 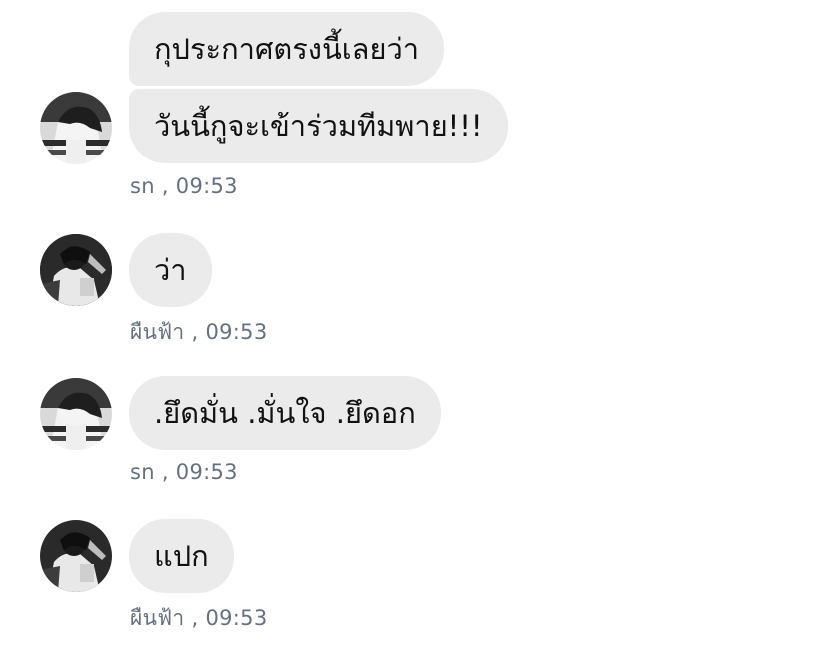 I want to click on message-text: ว่า, so click(x=170, y=270).